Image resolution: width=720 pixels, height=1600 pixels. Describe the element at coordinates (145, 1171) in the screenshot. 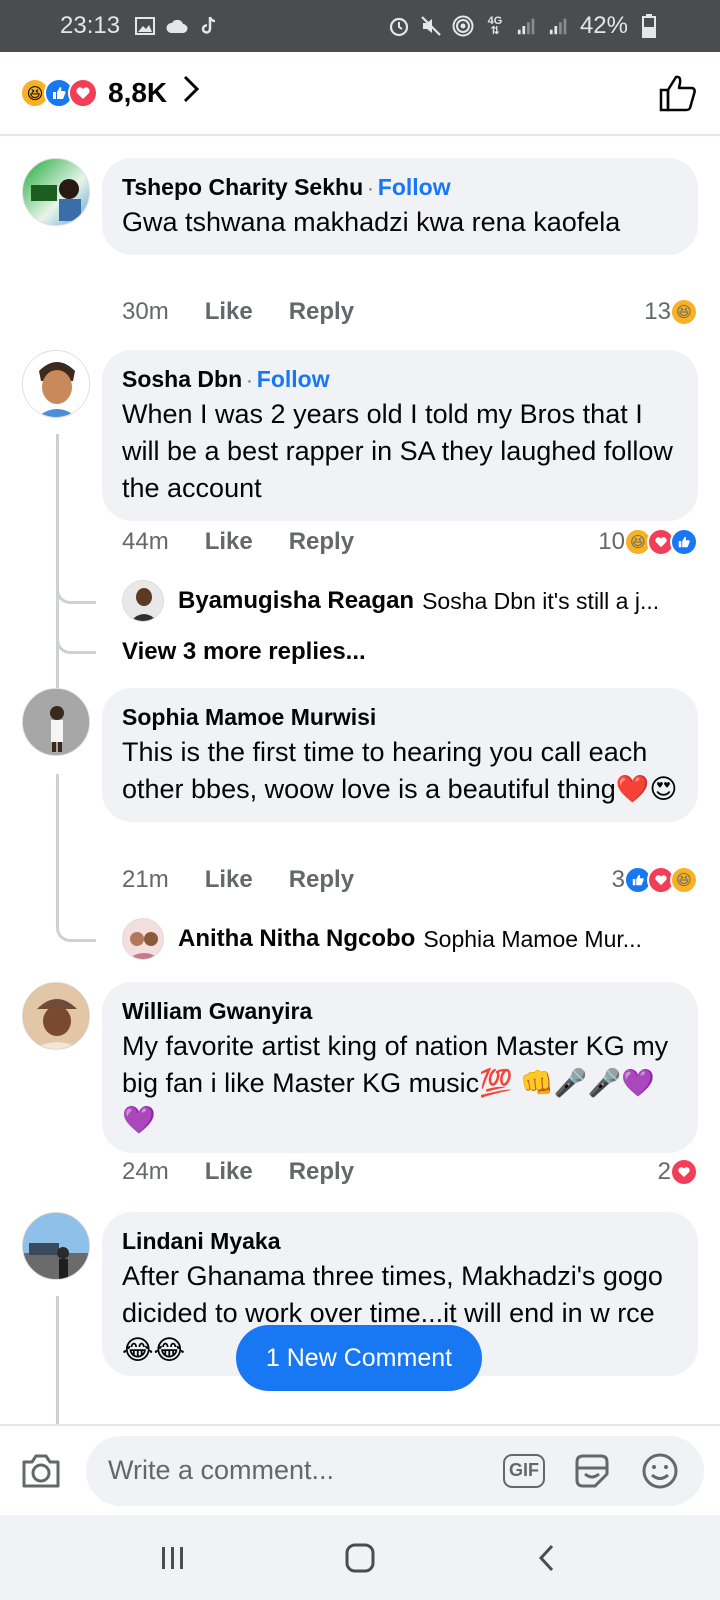

I see `comment-time: 24m` at that location.